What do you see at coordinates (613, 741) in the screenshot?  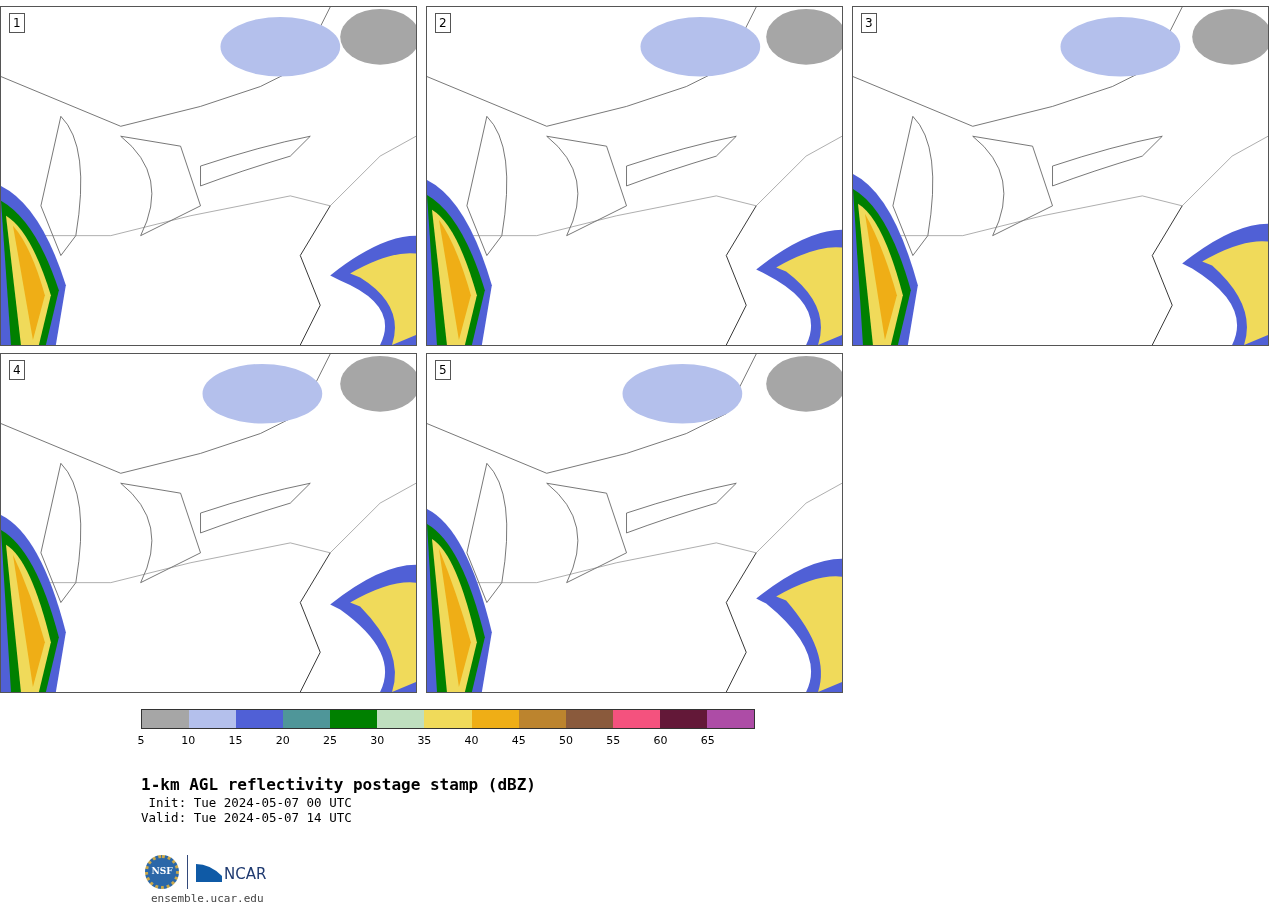 I see `scale-tick-label: 55` at bounding box center [613, 741].